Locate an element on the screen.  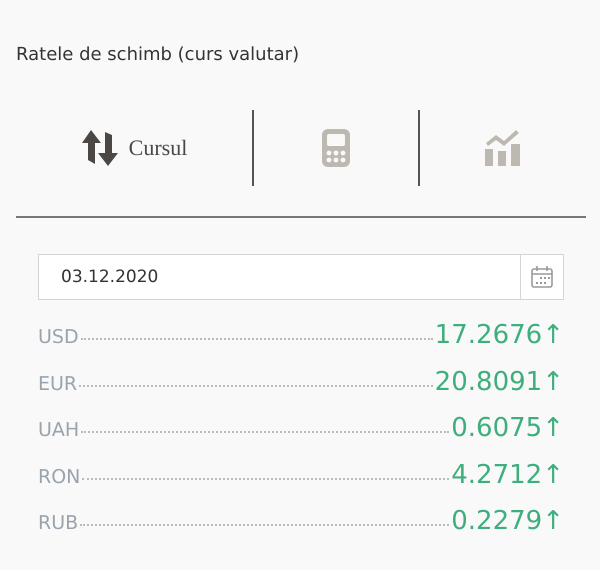
date-field: 03.12.2020 is located at coordinates (279, 277).